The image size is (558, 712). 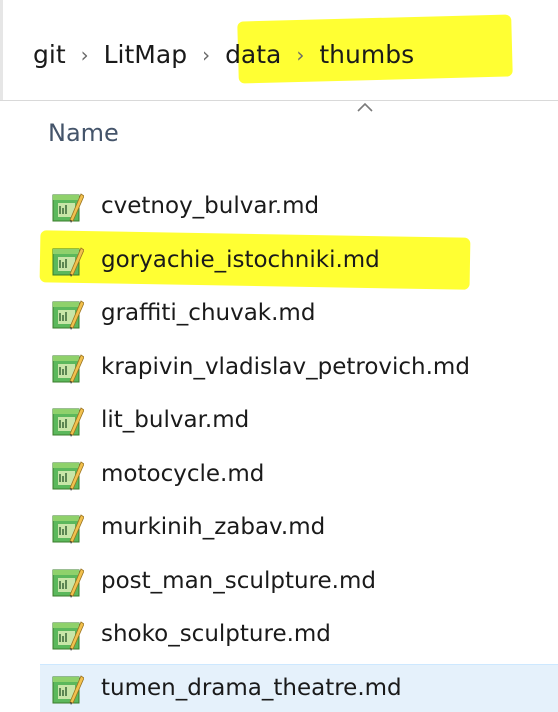 What do you see at coordinates (49, 55) in the screenshot?
I see `breadcrumb-item-git: git` at bounding box center [49, 55].